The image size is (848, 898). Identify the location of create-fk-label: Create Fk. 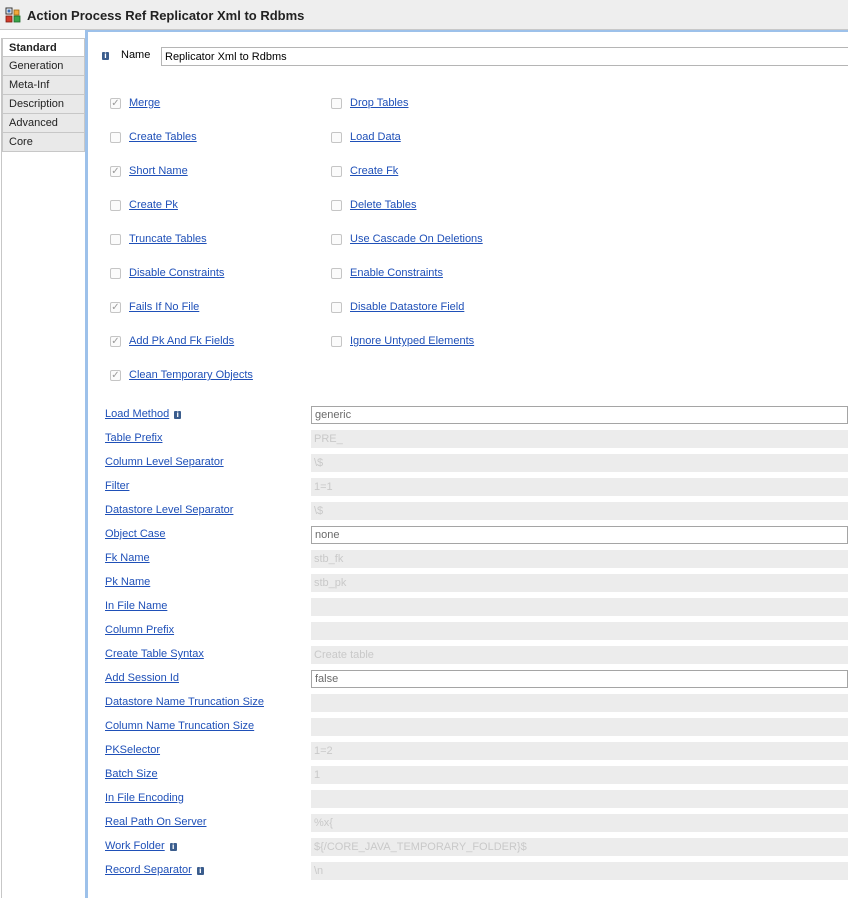
(374, 171).